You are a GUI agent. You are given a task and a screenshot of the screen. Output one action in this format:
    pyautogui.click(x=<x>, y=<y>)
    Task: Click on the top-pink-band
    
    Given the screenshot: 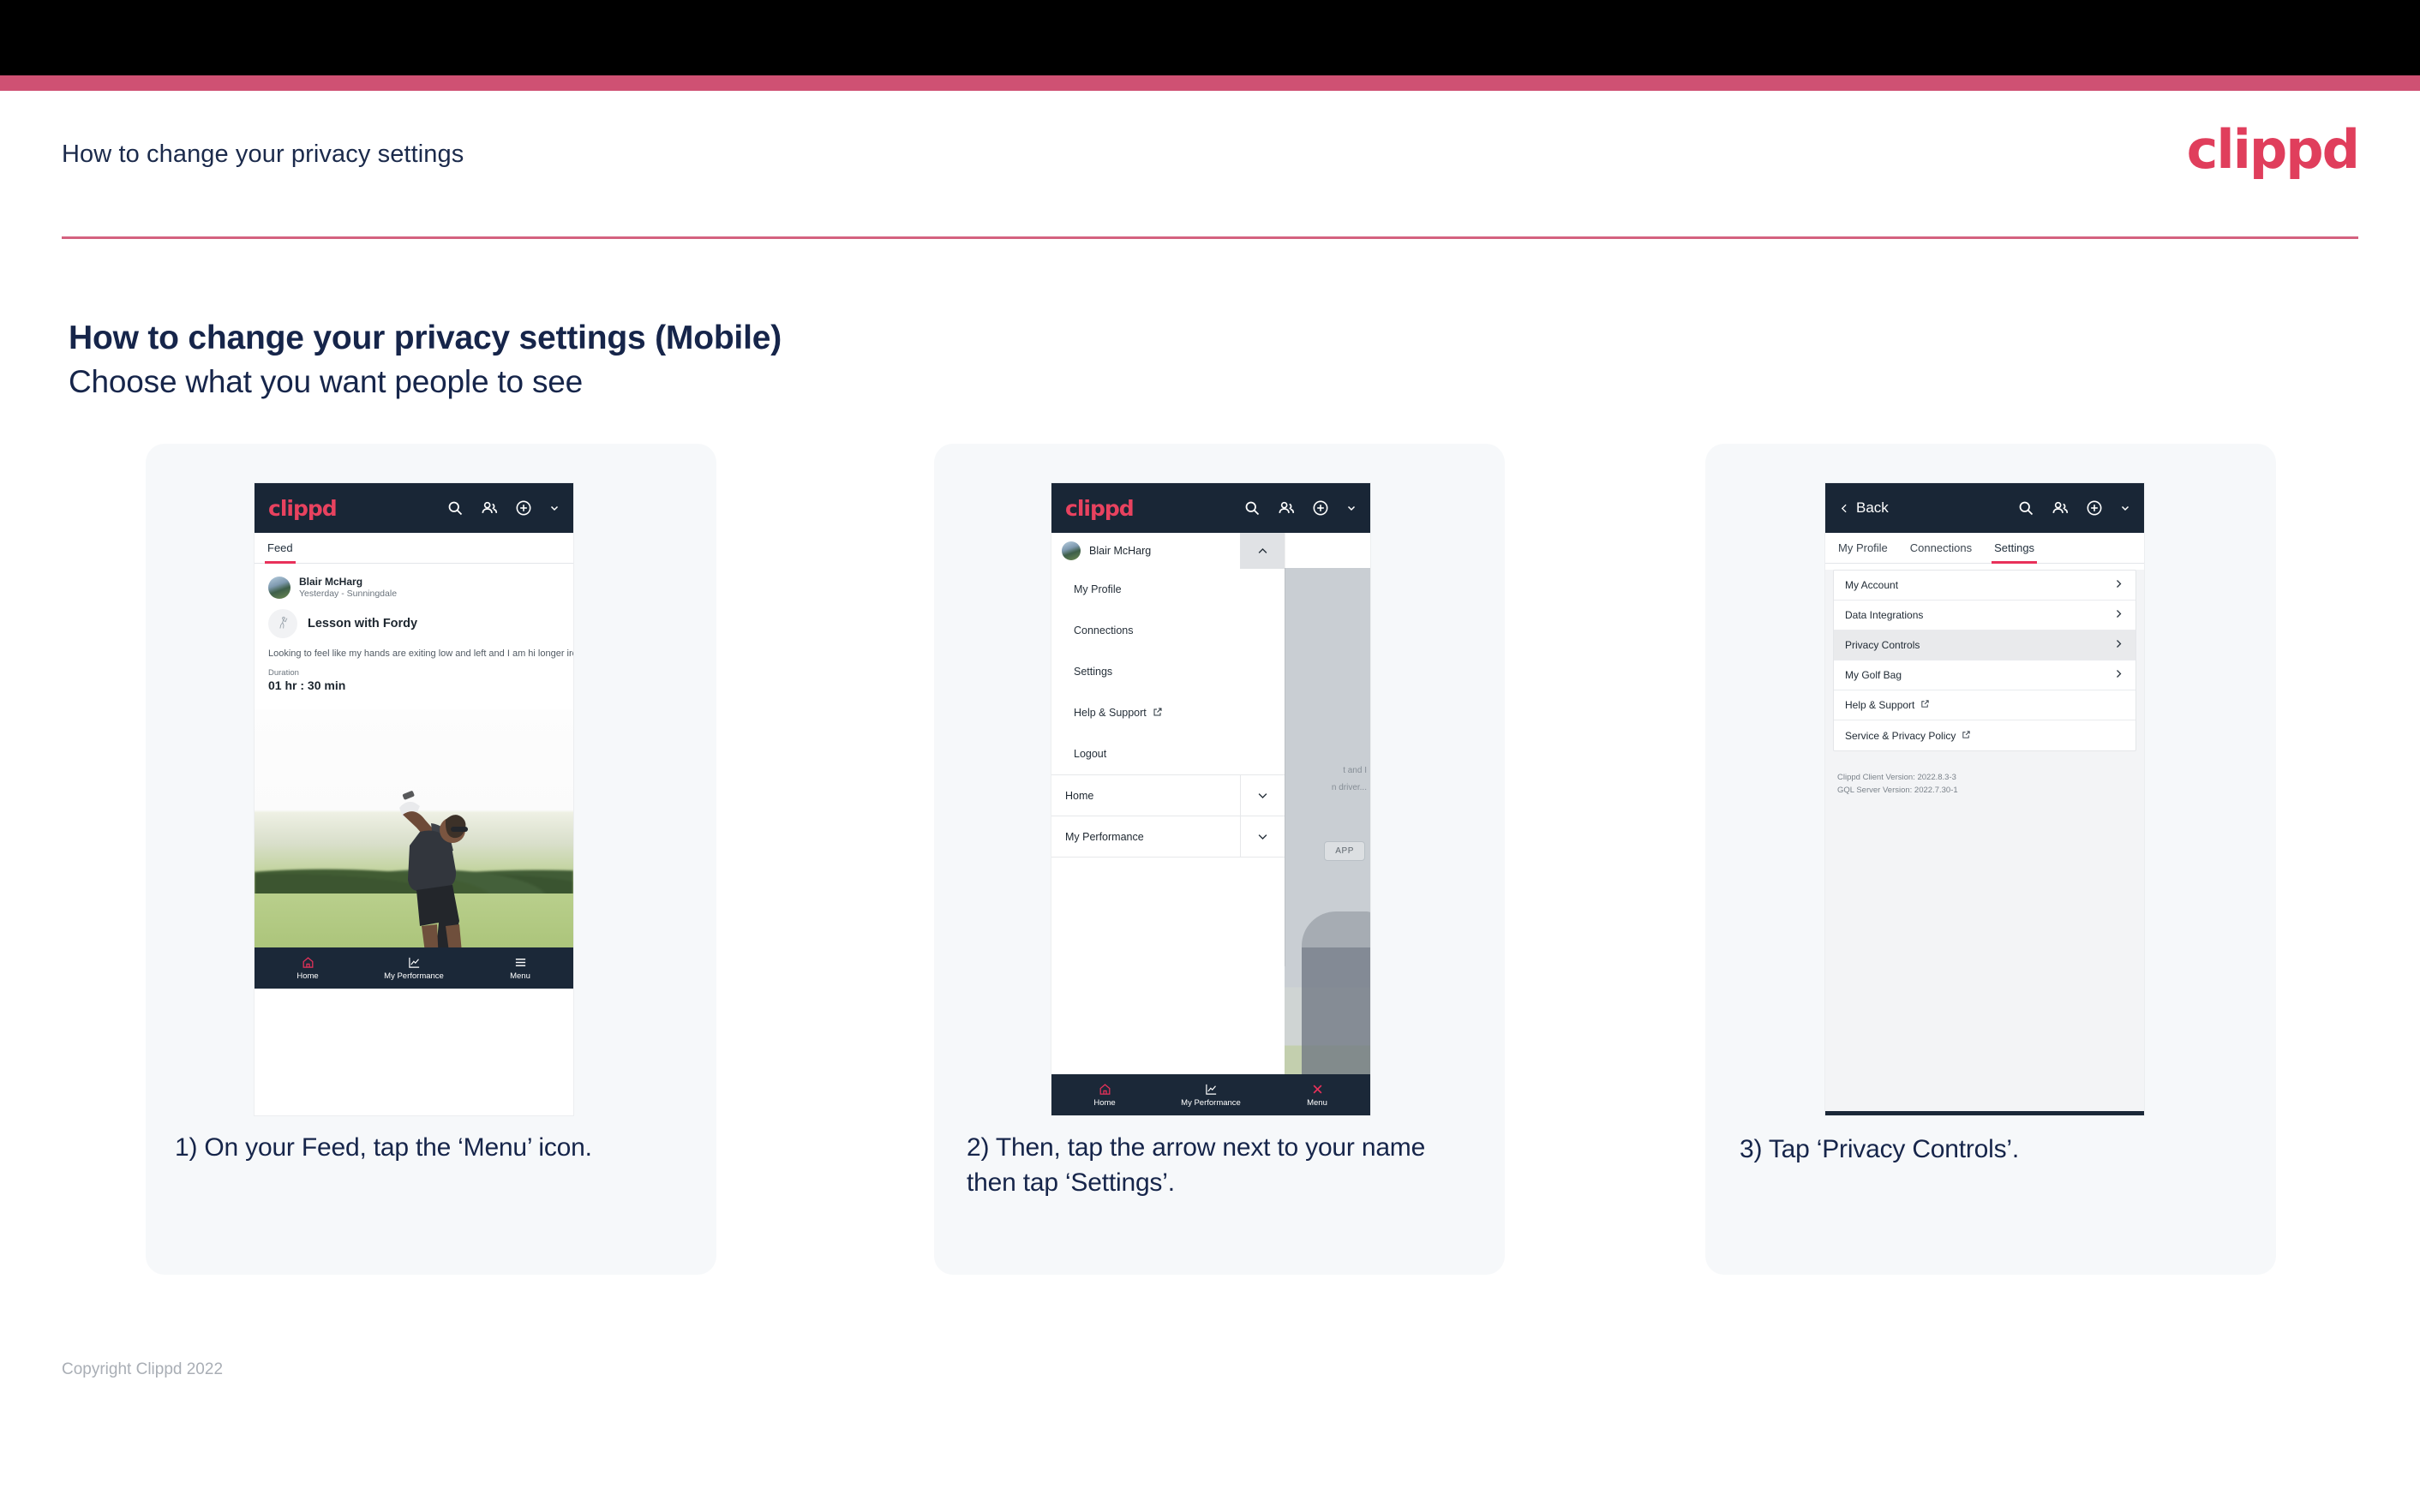 What is the action you would take?
    pyautogui.click(x=1210, y=83)
    